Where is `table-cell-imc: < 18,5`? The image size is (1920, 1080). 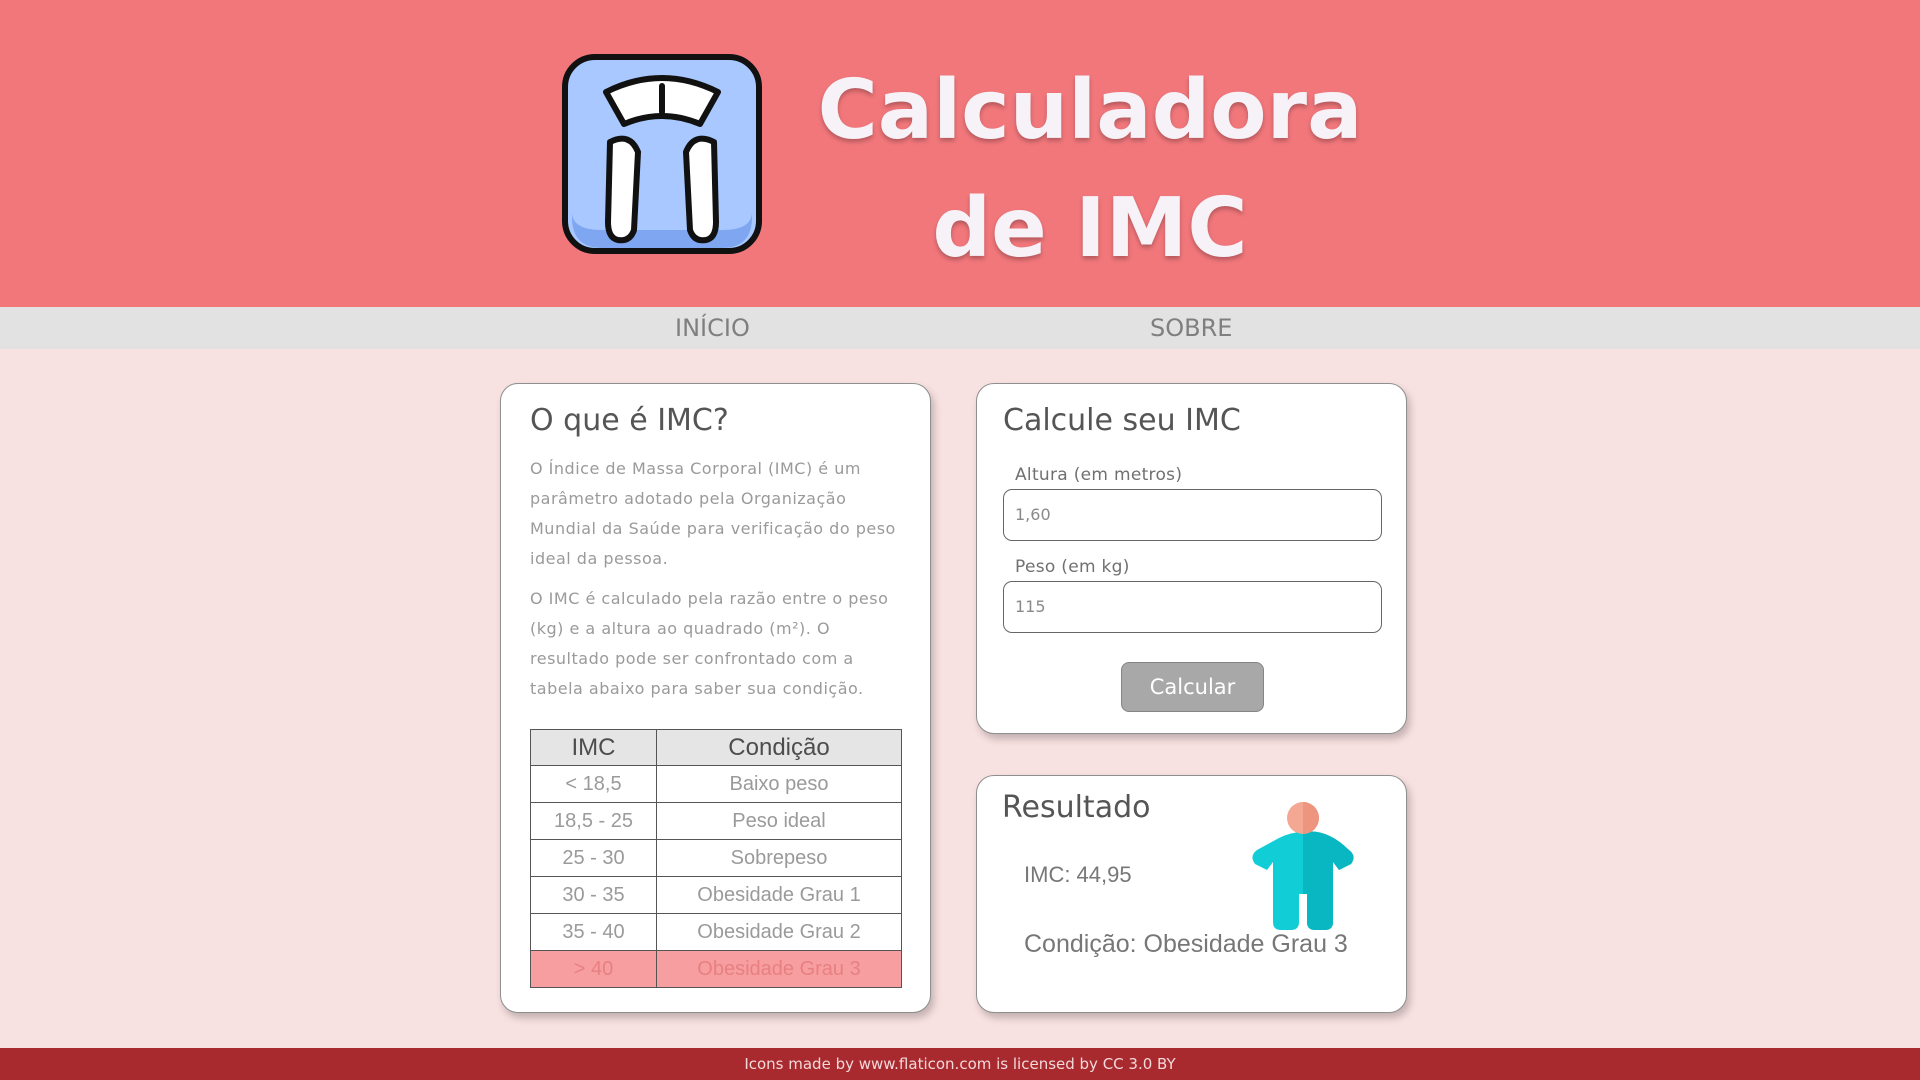
table-cell-imc: < 18,5 is located at coordinates (593, 784).